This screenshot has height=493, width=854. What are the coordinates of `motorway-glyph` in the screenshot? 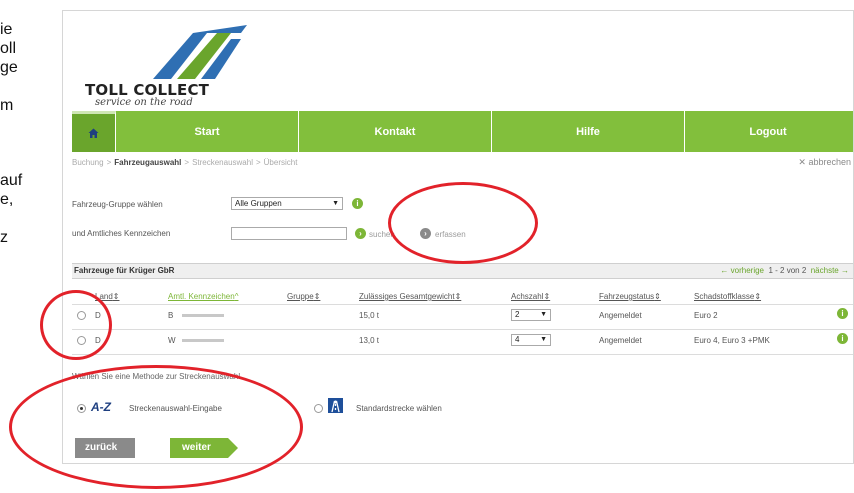 It's located at (335, 406).